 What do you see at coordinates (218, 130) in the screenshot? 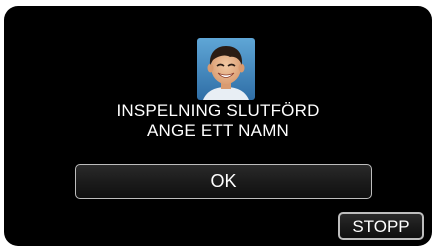
I see `instruction-message: ANGE ETT NAMN` at bounding box center [218, 130].